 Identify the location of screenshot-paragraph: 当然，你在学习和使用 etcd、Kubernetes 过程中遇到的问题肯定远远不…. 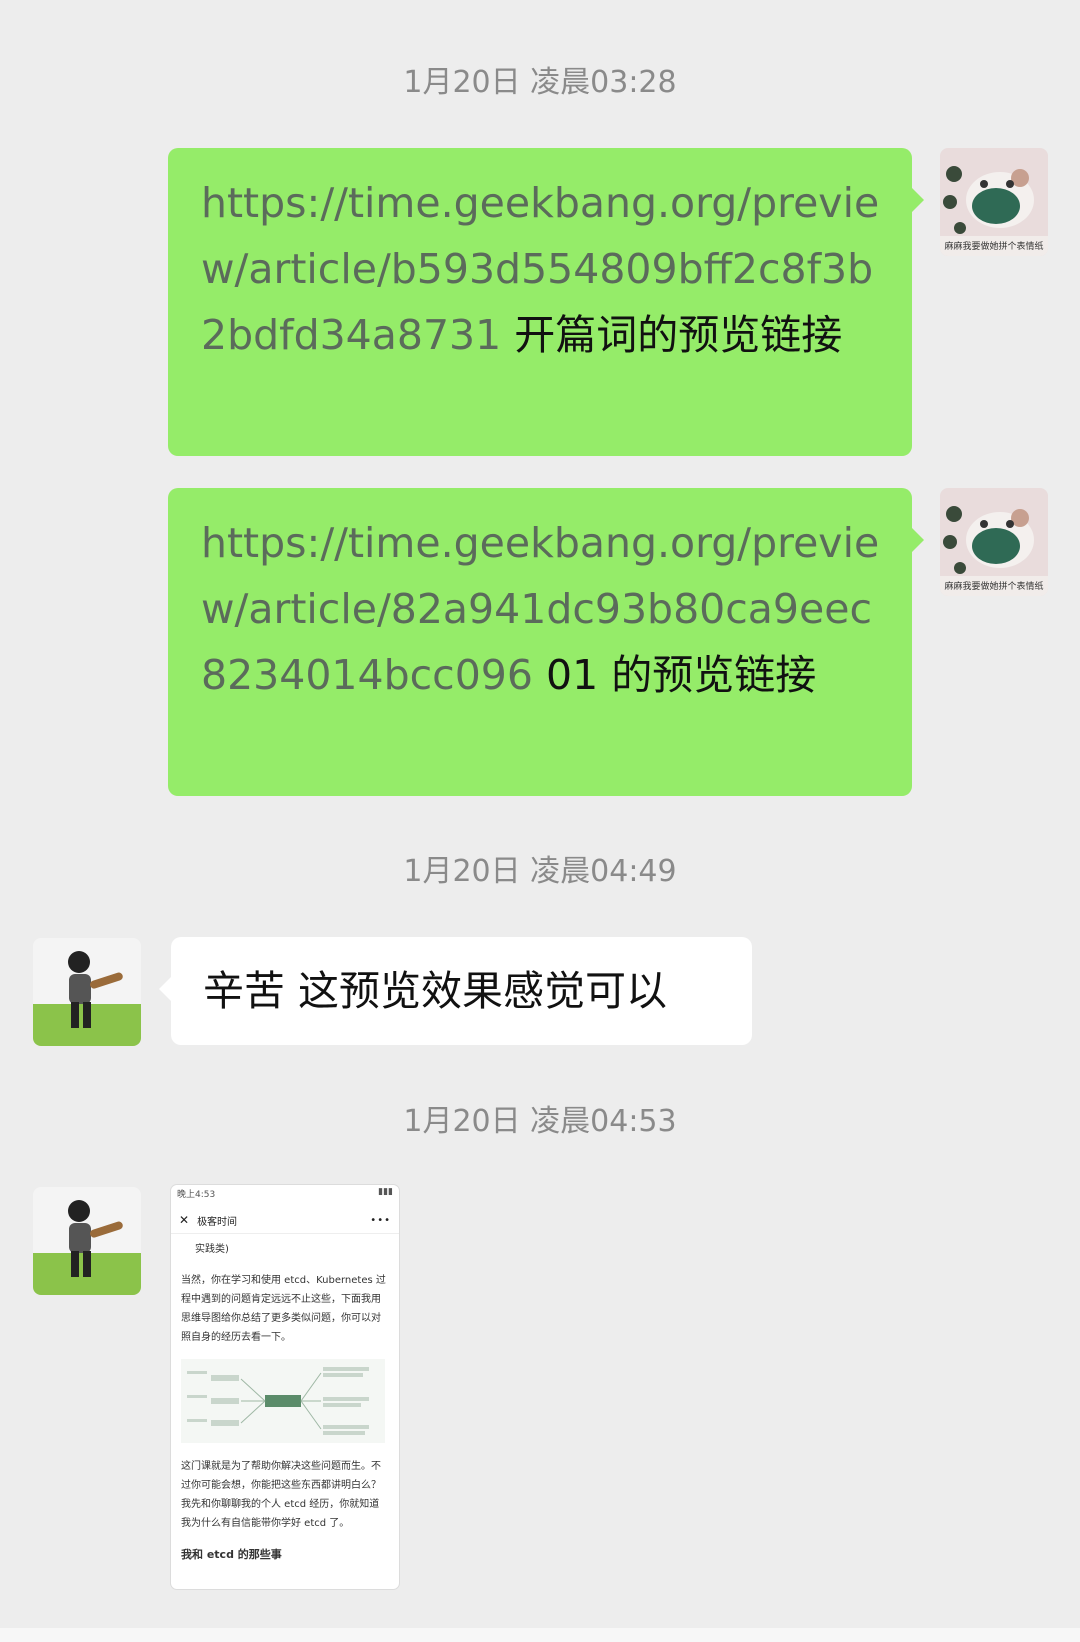
(283, 1309).